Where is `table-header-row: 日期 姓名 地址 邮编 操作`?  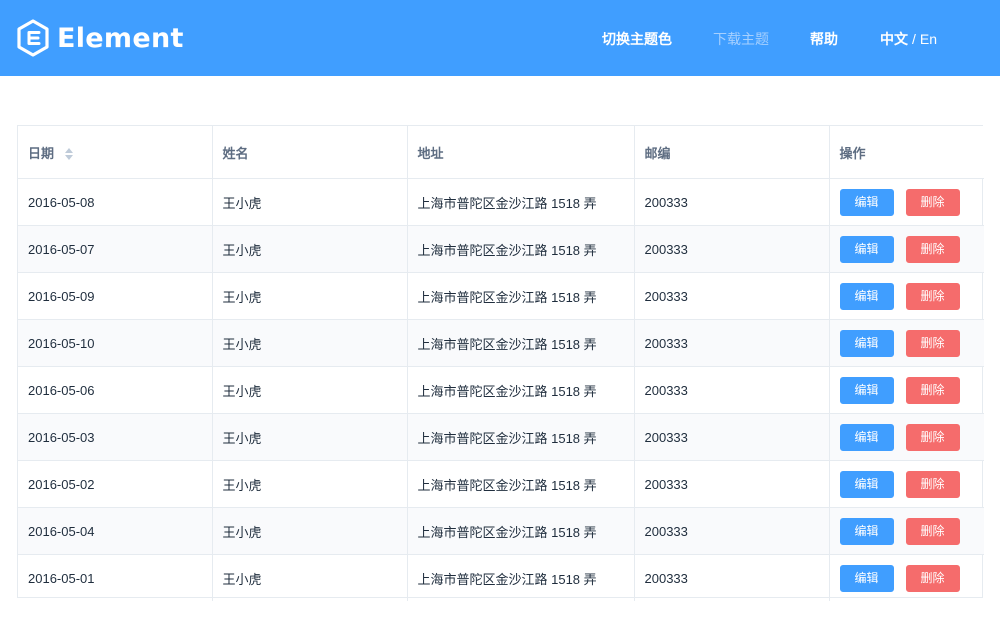
table-header-row: 日期 姓名 地址 邮编 操作 is located at coordinates (501, 152).